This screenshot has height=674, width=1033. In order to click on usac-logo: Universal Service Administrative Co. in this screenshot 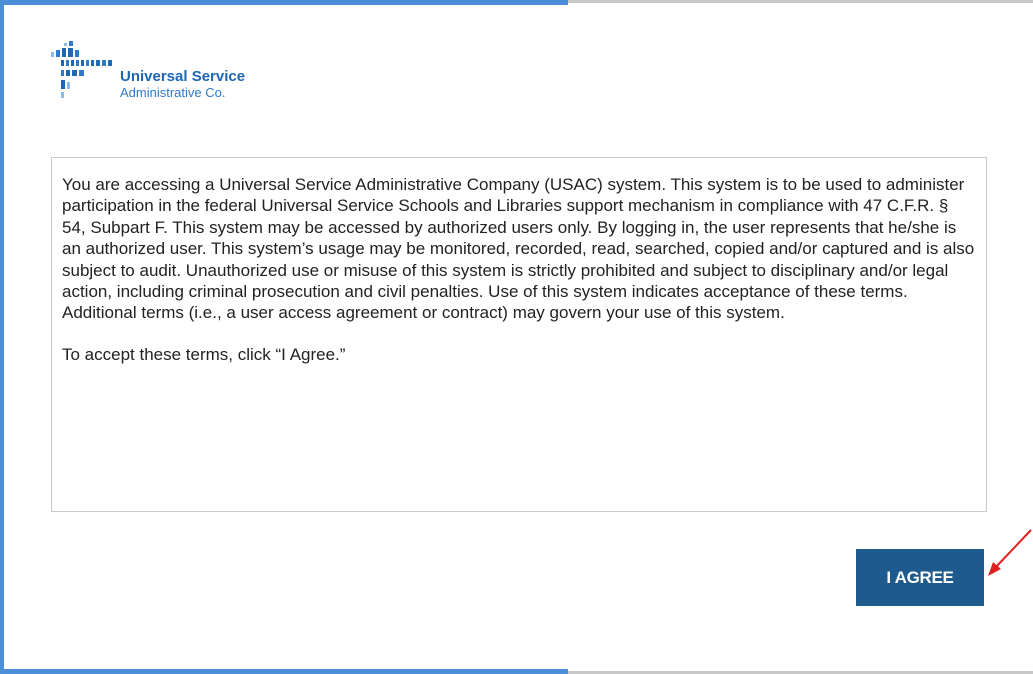, I will do `click(180, 83)`.